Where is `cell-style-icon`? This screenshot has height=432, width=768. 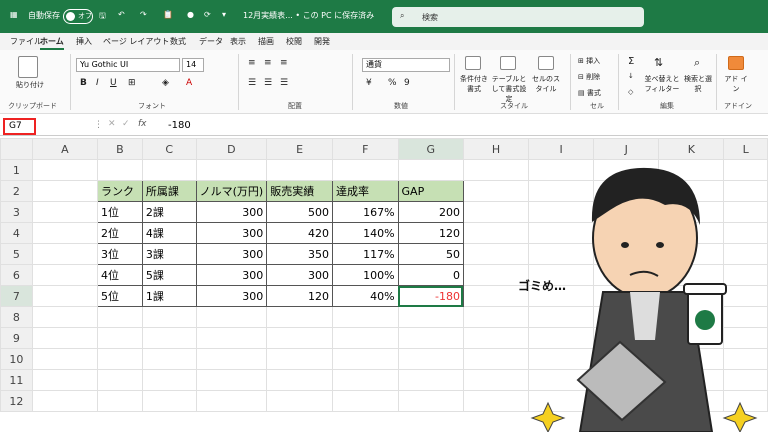 cell-style-icon is located at coordinates (546, 63).